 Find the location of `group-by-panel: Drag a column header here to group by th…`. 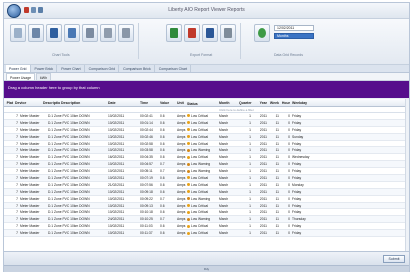

group-by-panel: Drag a column header here to group by th… is located at coordinates (206, 89).